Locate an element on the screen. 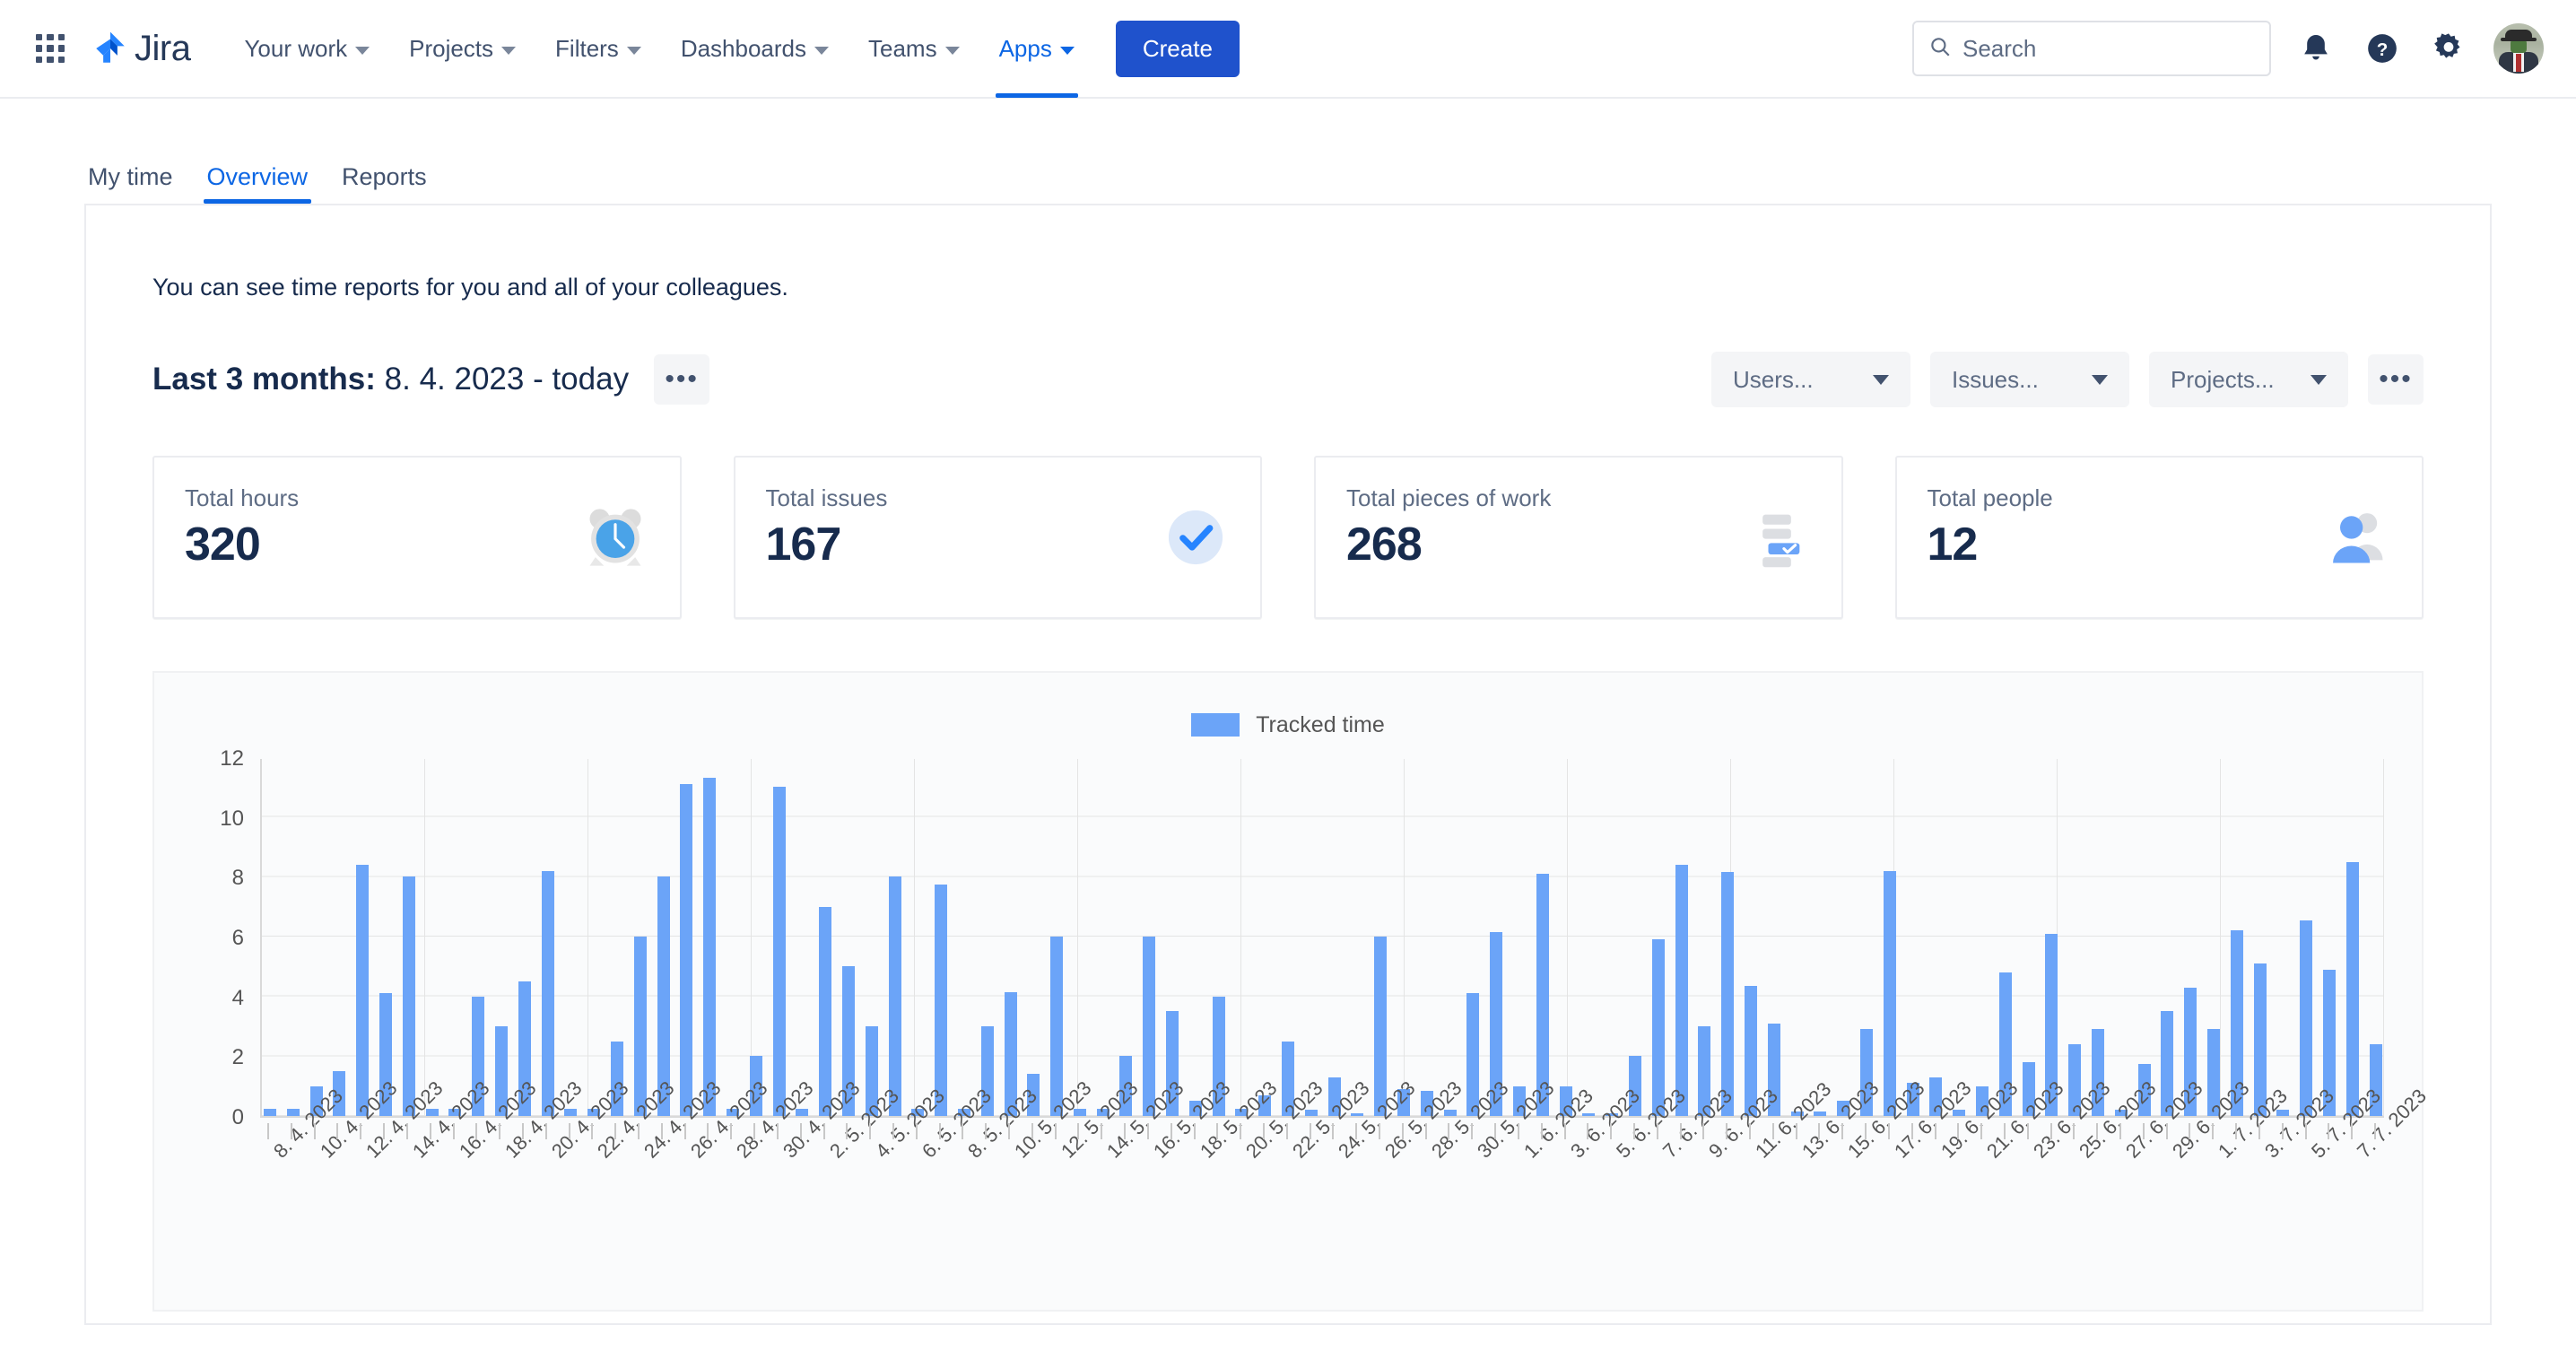  x-tick: 16. 4. 2023 is located at coordinates (494, 1203).